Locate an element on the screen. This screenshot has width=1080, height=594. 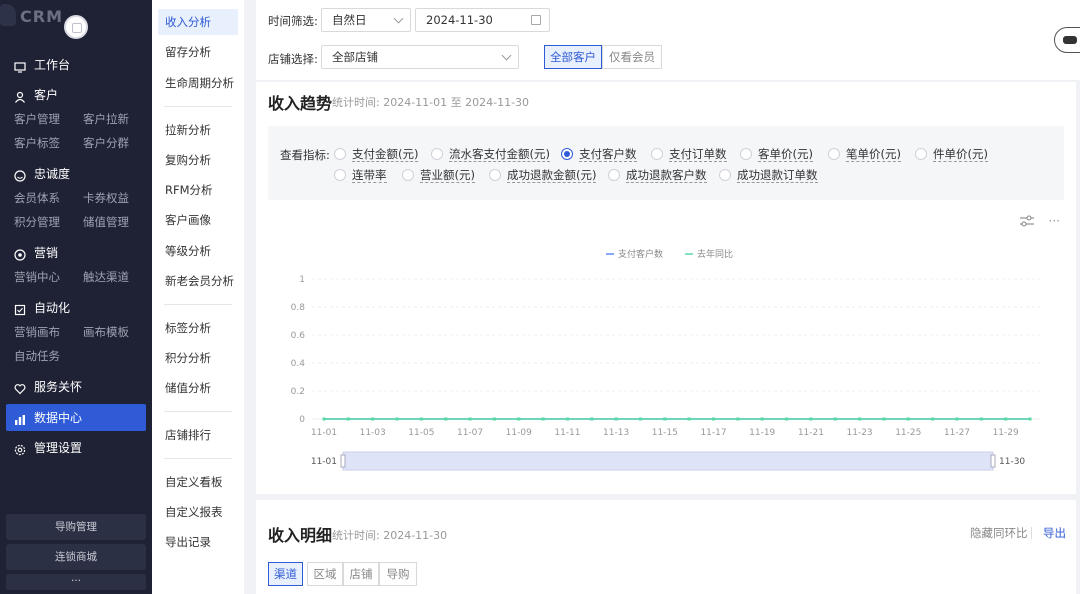
submenu-lifecycle-analysis: 生命周期分析 is located at coordinates (198, 83).